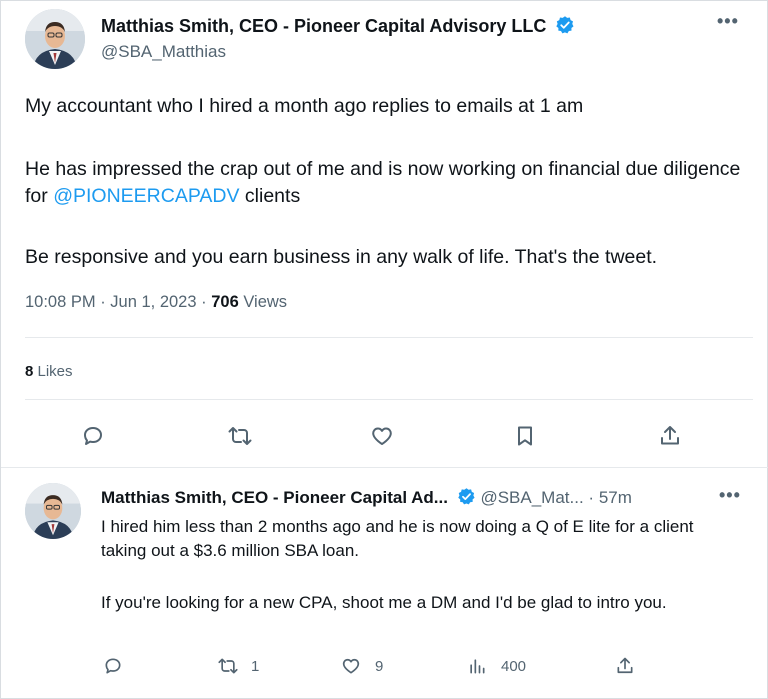 The width and height of the screenshot is (768, 699). I want to click on tweet-date: Jun 1, 2023, so click(153, 302).